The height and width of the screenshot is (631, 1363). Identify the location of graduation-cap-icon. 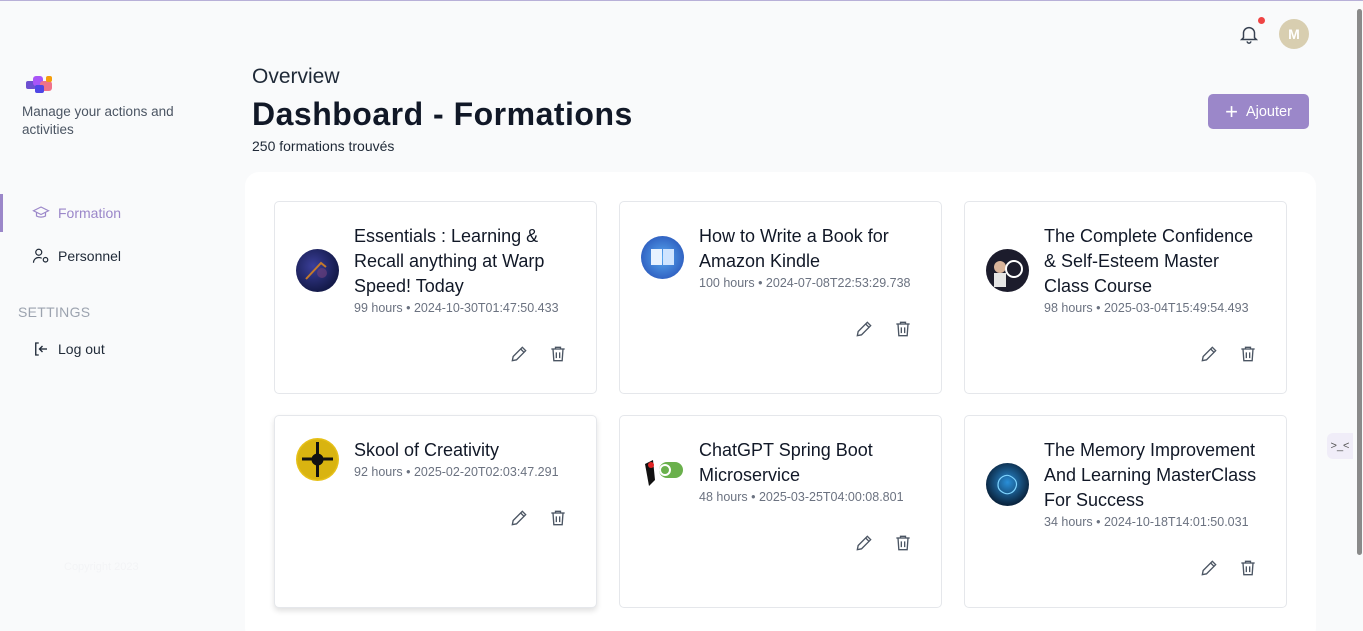
(41, 212).